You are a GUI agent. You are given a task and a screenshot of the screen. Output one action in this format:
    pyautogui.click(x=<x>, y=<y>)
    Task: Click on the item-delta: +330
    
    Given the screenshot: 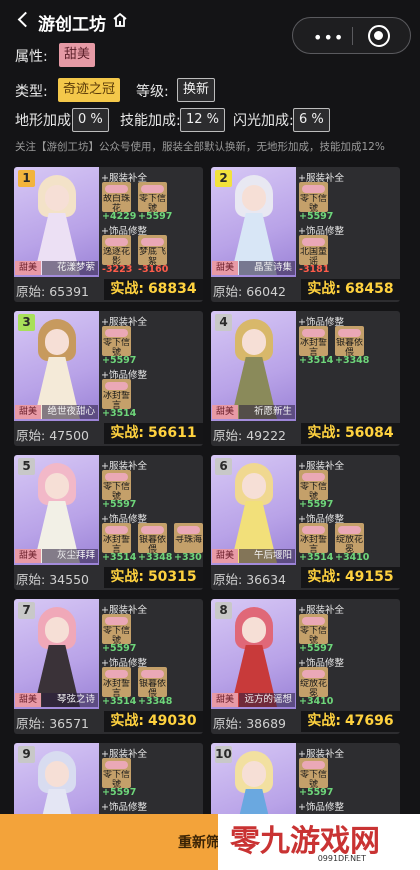 What is the action you would take?
    pyautogui.click(x=188, y=557)
    